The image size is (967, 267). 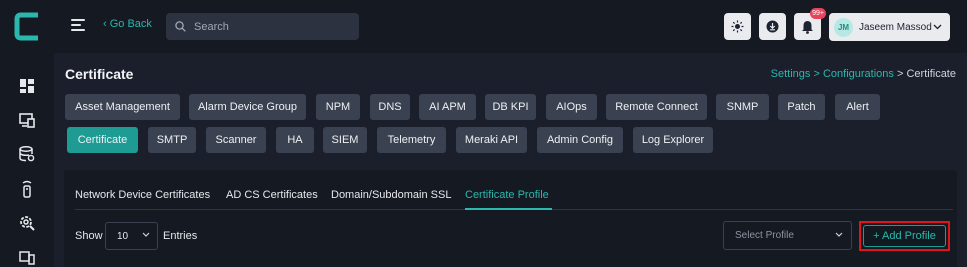 I want to click on tab-network-device-certificates: Network Device Certificates, so click(x=142, y=195).